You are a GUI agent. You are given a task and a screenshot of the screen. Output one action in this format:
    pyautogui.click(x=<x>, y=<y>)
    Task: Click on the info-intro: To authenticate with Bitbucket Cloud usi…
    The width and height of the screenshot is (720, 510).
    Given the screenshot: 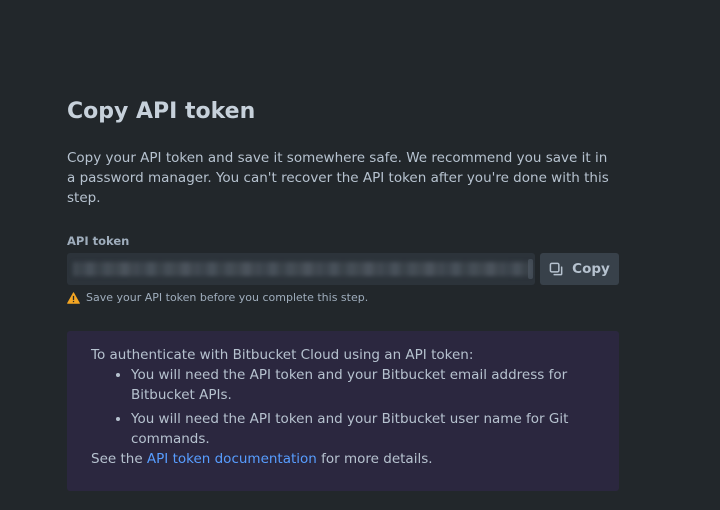 What is the action you would take?
    pyautogui.click(x=282, y=355)
    